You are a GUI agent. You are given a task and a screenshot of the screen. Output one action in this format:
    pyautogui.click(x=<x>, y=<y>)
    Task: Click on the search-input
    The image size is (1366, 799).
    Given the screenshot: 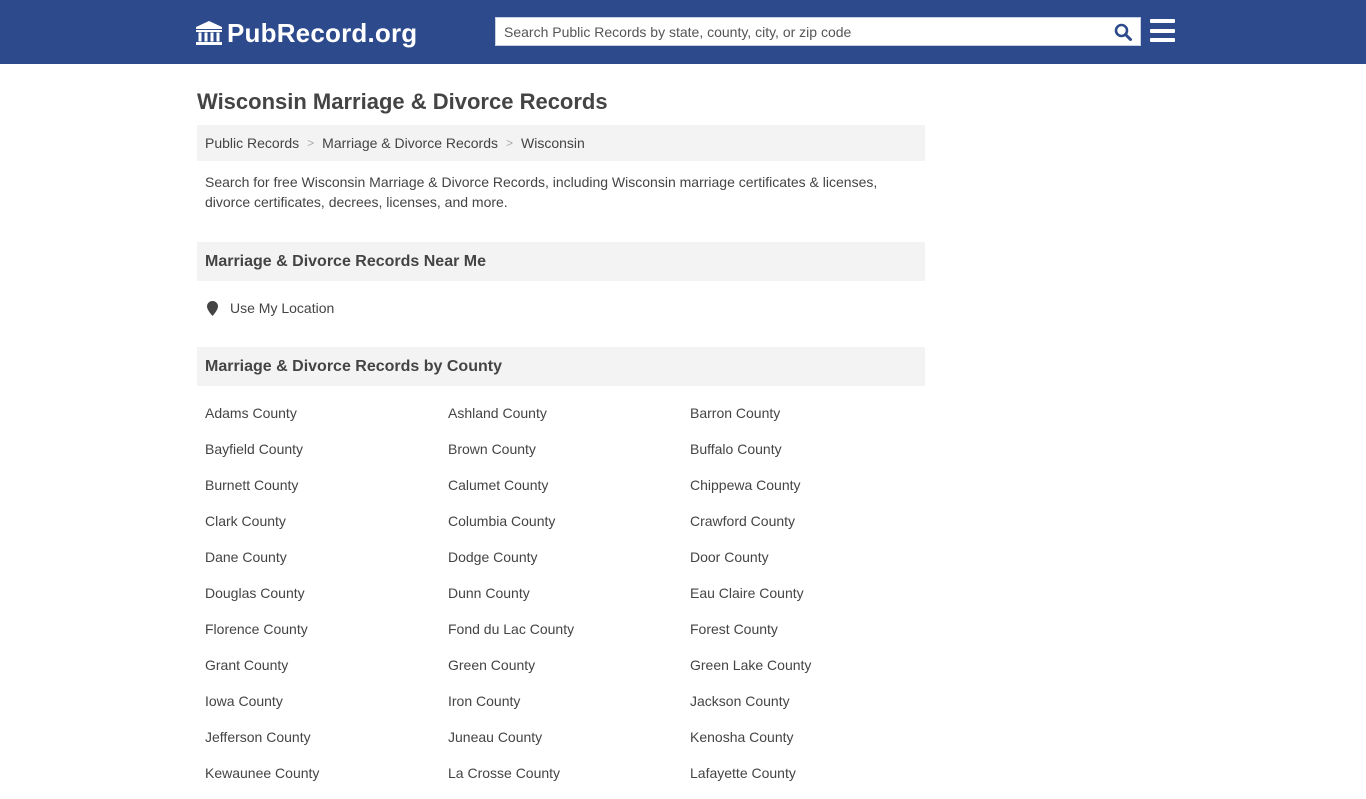 What is the action you would take?
    pyautogui.click(x=801, y=31)
    